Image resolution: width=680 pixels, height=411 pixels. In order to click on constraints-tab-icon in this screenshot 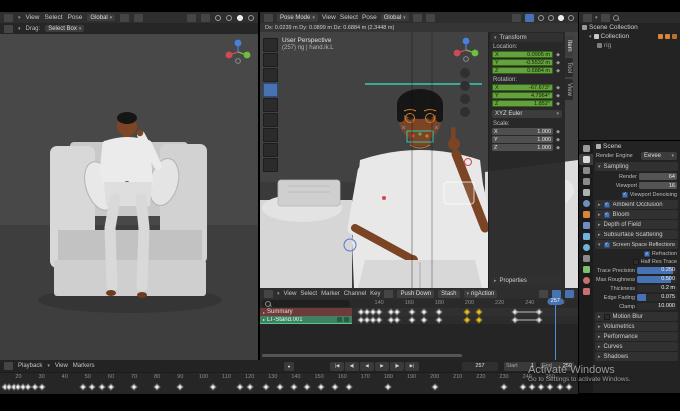, I will do `click(586, 258)`.